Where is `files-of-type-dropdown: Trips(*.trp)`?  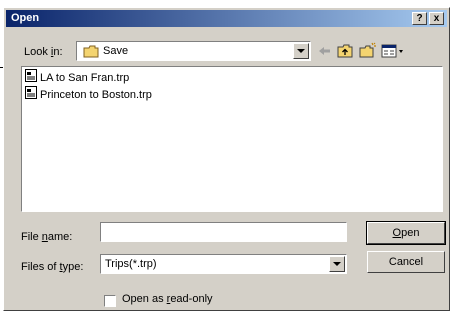 files-of-type-dropdown: Trips(*.trp) is located at coordinates (223, 264).